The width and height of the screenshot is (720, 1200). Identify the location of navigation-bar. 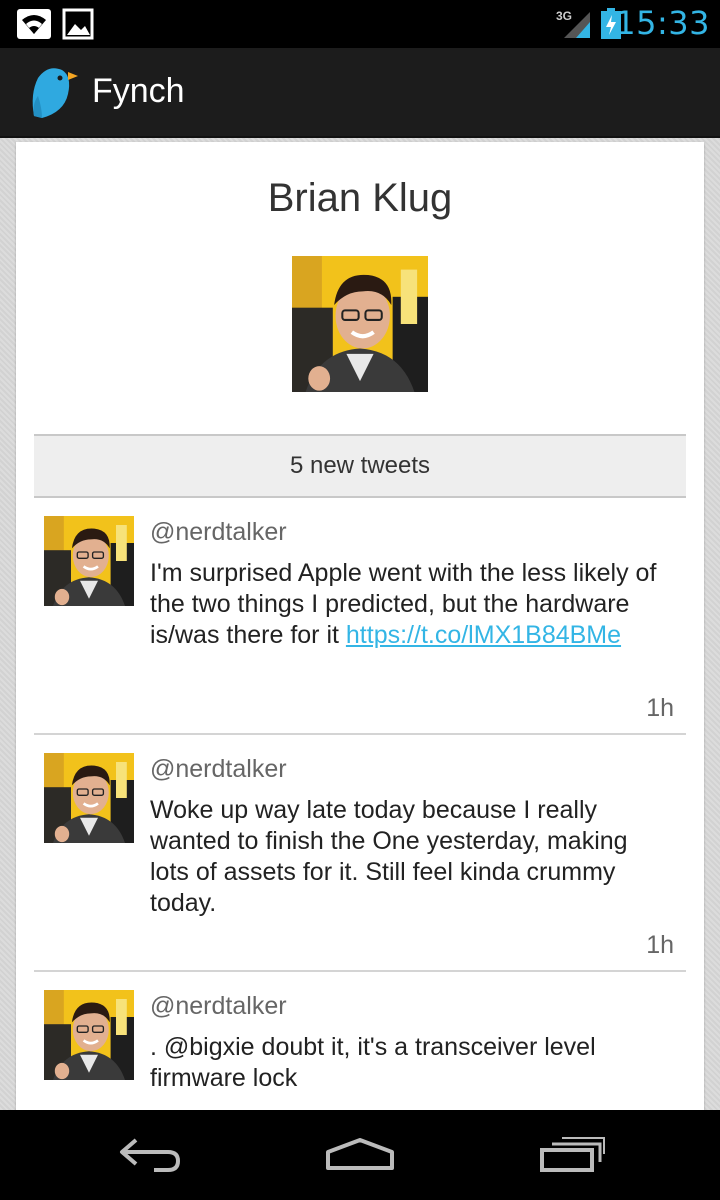
(360, 1155).